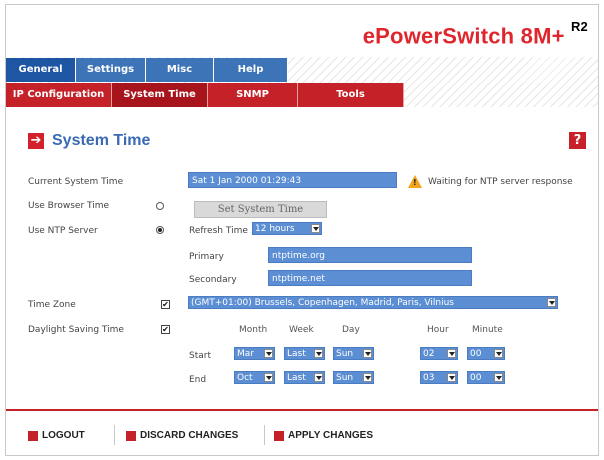  What do you see at coordinates (296, 378) in the screenshot?
I see `dst-end-week-value: Last` at bounding box center [296, 378].